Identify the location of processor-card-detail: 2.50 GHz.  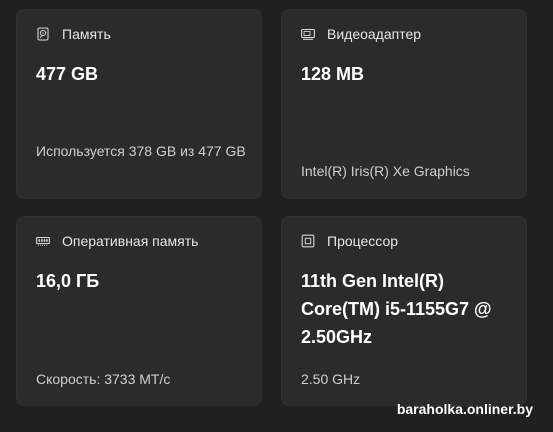
(331, 379).